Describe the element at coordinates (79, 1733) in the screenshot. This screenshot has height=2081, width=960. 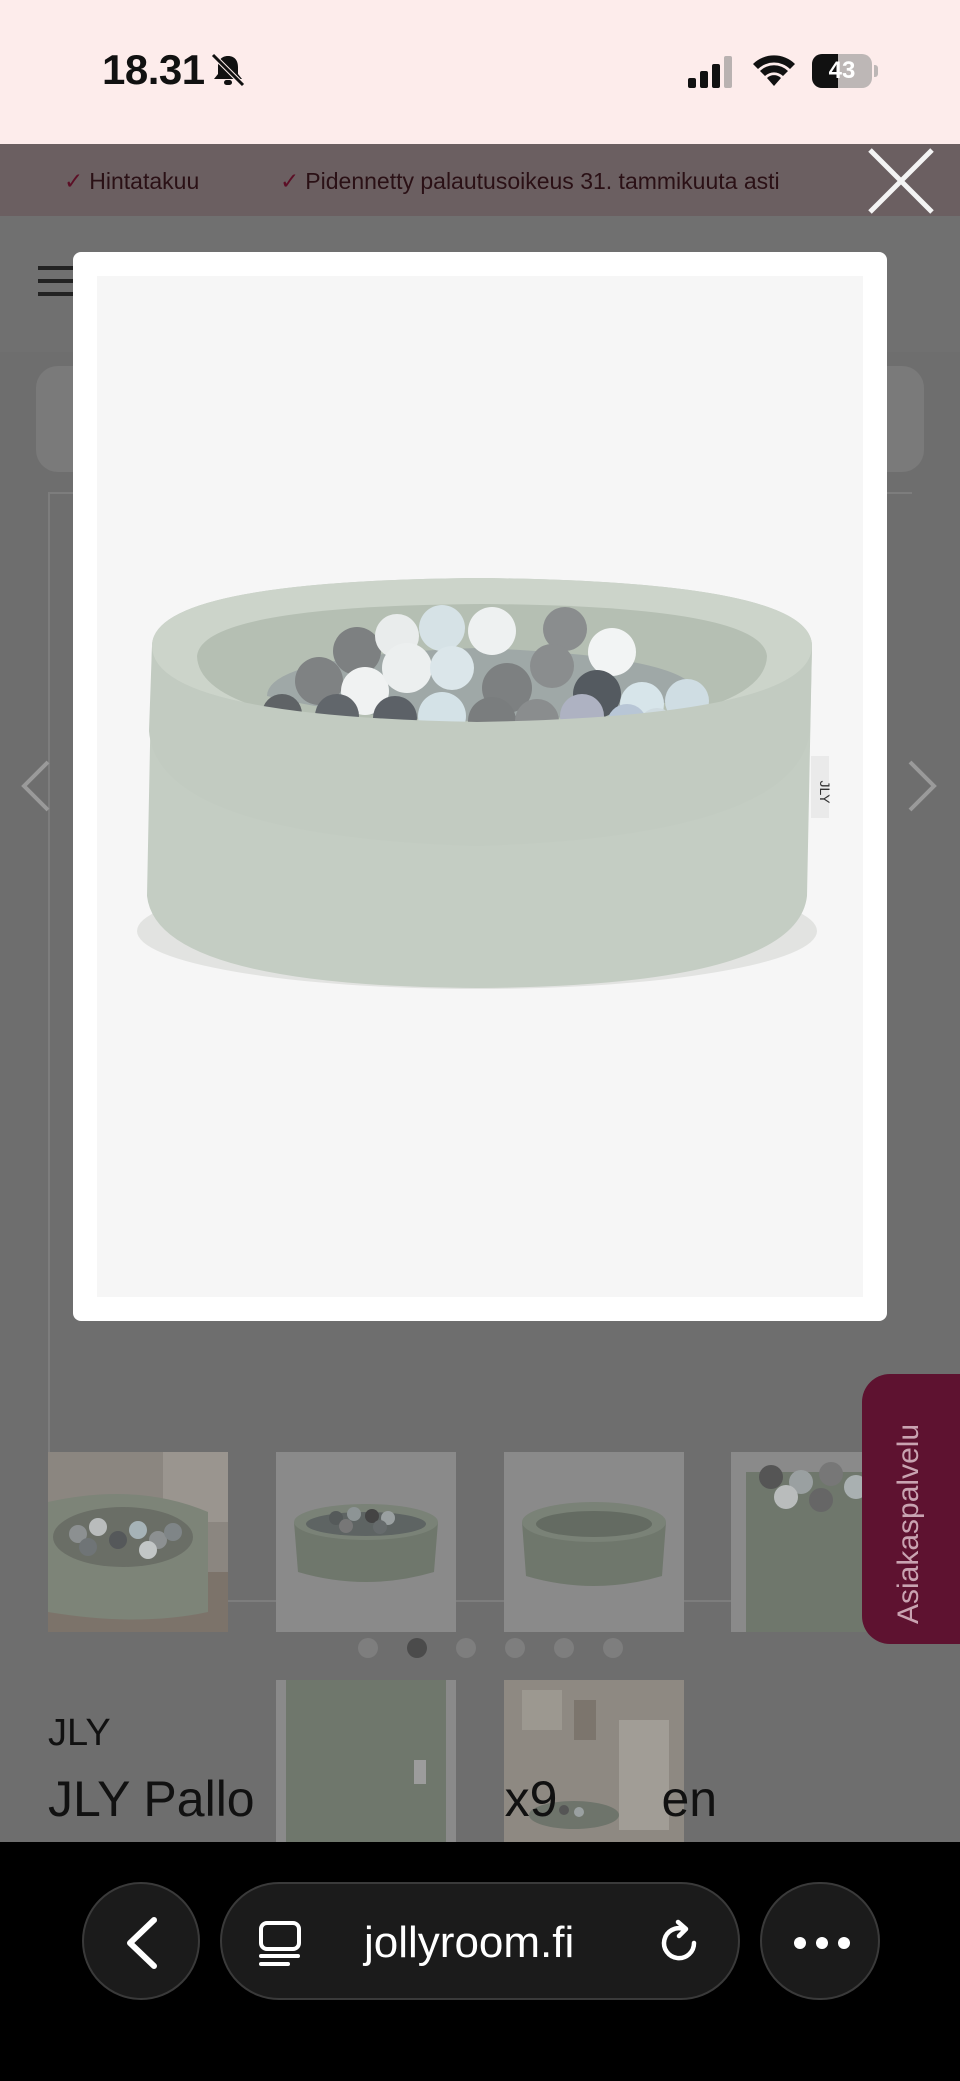
I see `product-brand: JLY` at that location.